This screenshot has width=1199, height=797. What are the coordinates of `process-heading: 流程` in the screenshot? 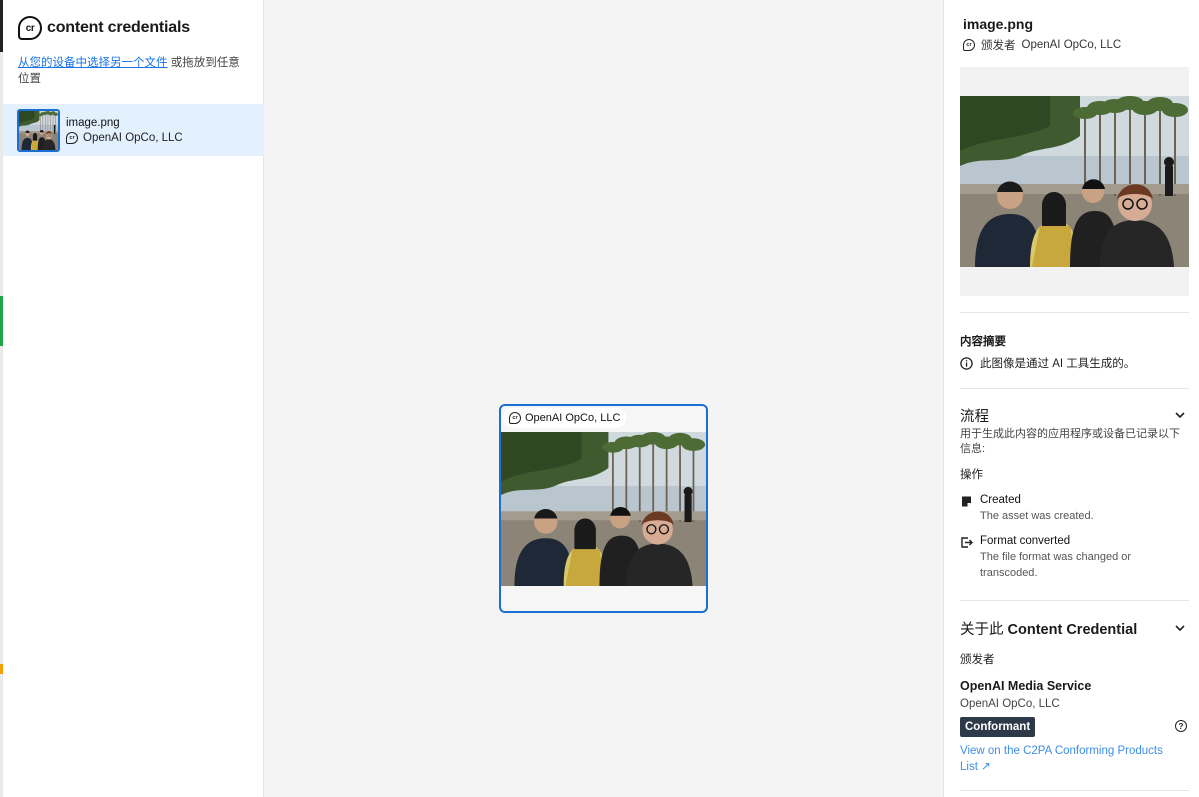 It's located at (974, 417).